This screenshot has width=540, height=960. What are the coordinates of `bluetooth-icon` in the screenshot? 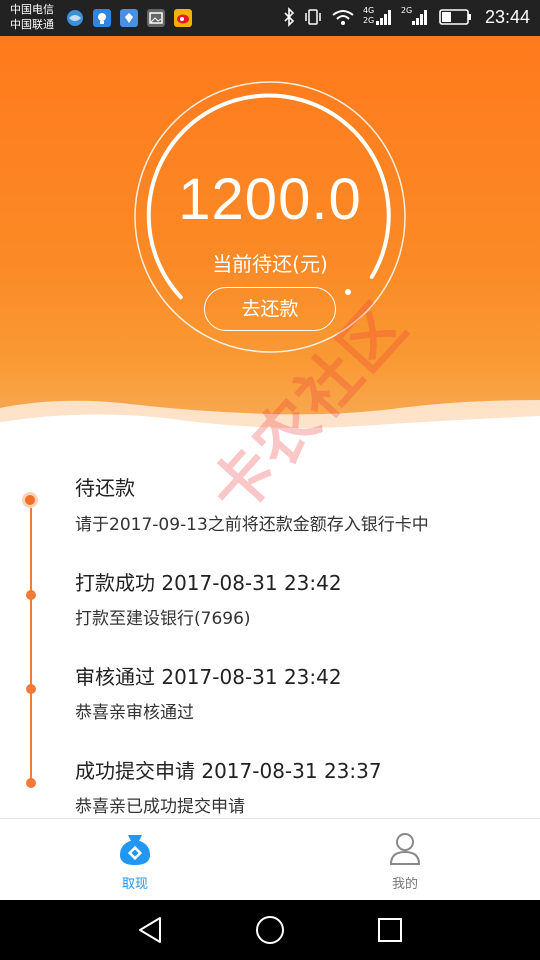 It's located at (289, 17).